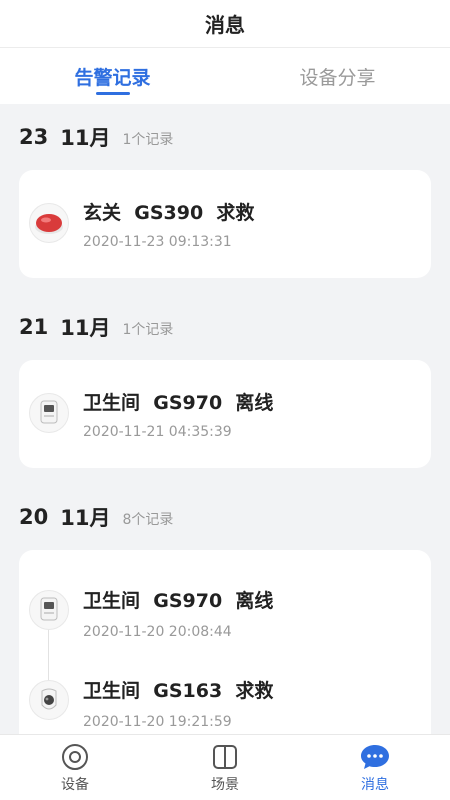  What do you see at coordinates (225, 327) in the screenshot?
I see `date-header: 21 11月 1个记录` at bounding box center [225, 327].